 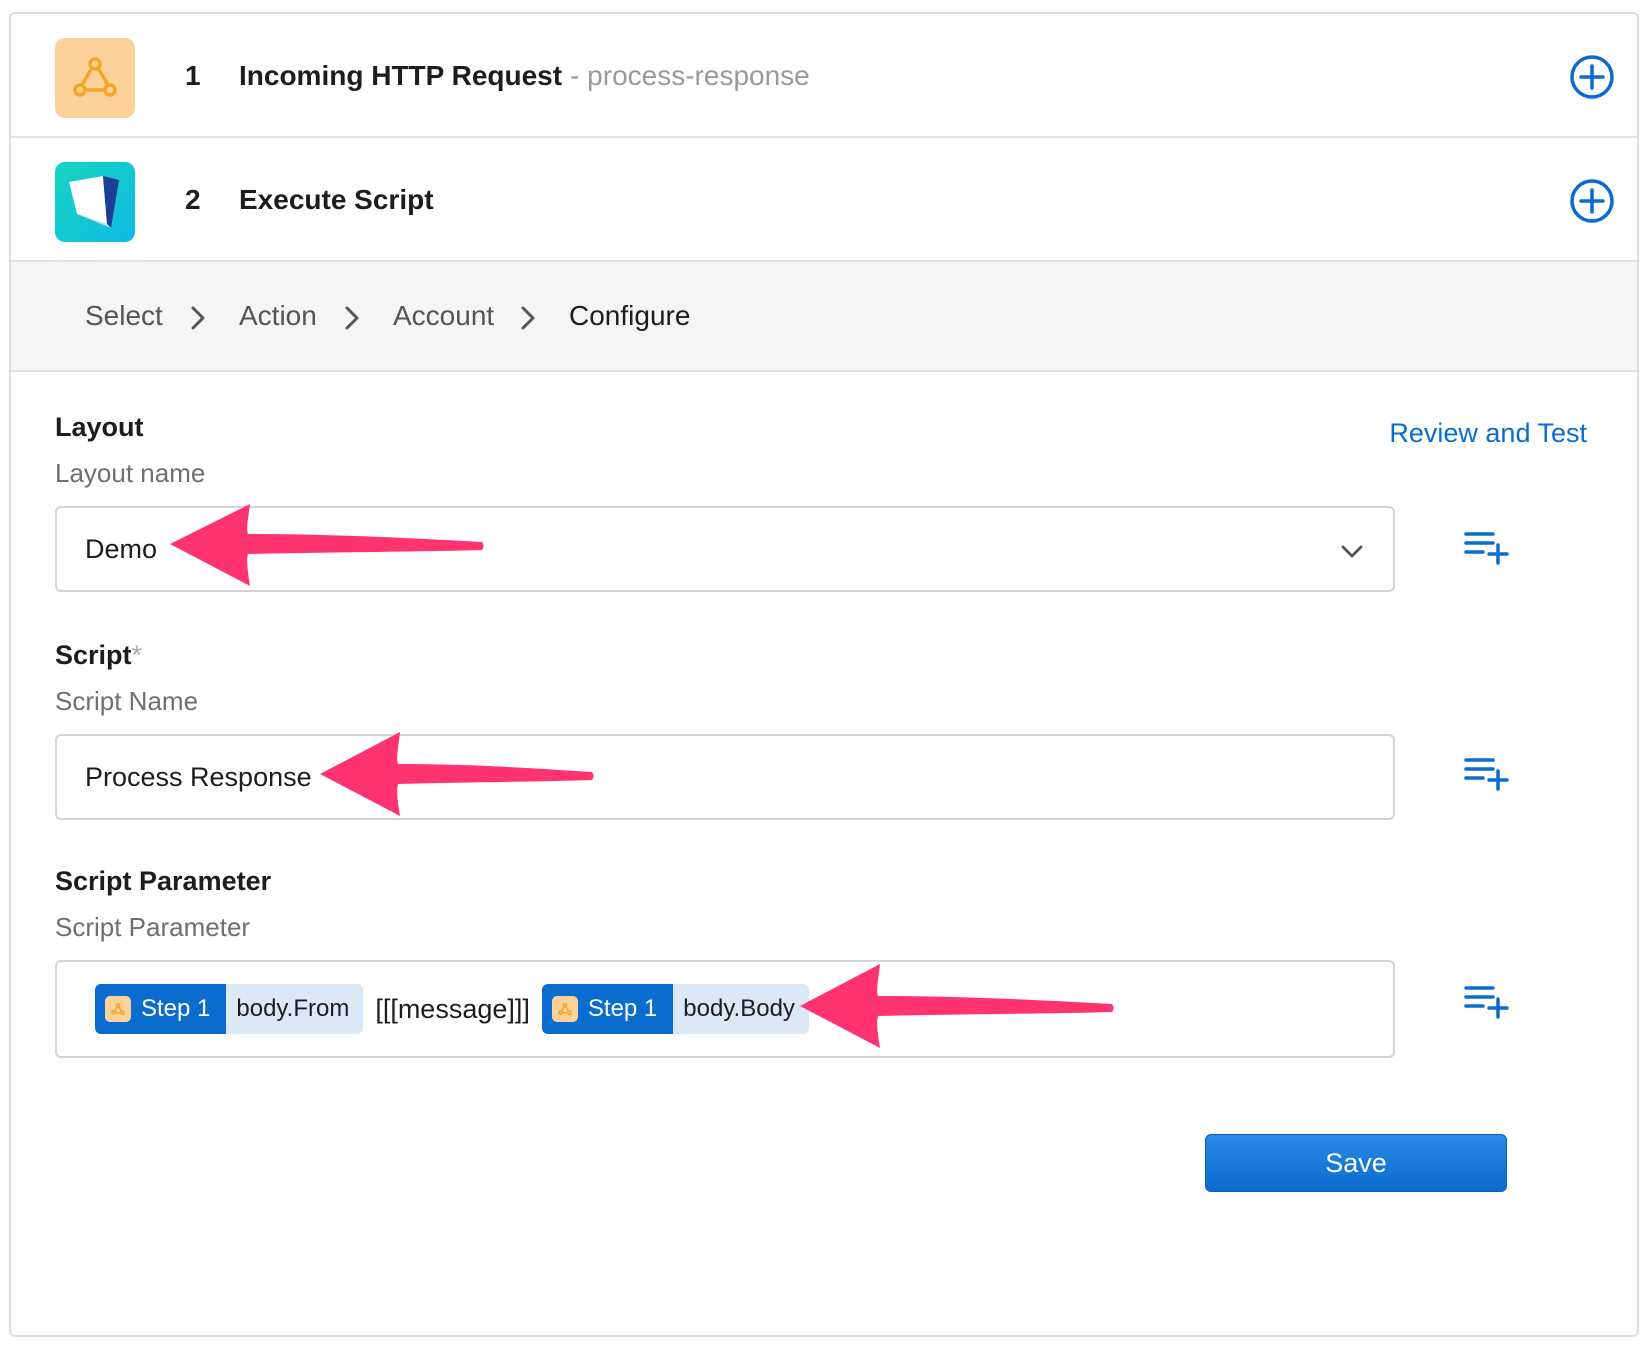 What do you see at coordinates (725, 549) in the screenshot?
I see `layout-select: Demo` at bounding box center [725, 549].